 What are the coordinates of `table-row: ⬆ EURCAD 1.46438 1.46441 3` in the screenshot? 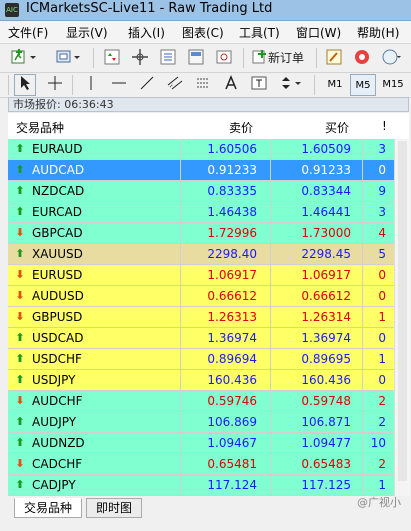 It's located at (201, 212).